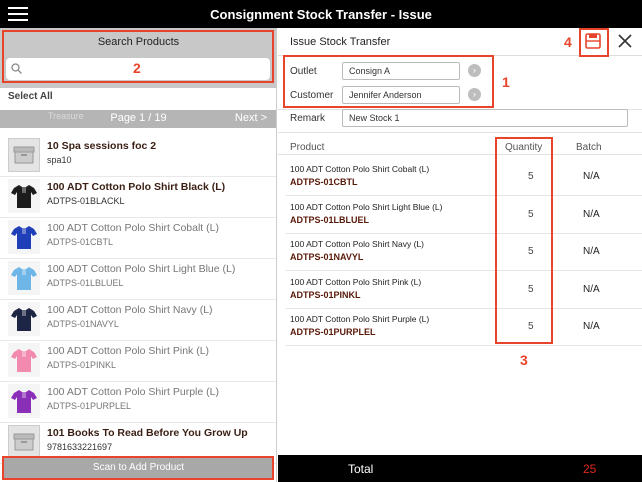  I want to click on product-code: ADTPS-01CBTL, so click(80, 242).